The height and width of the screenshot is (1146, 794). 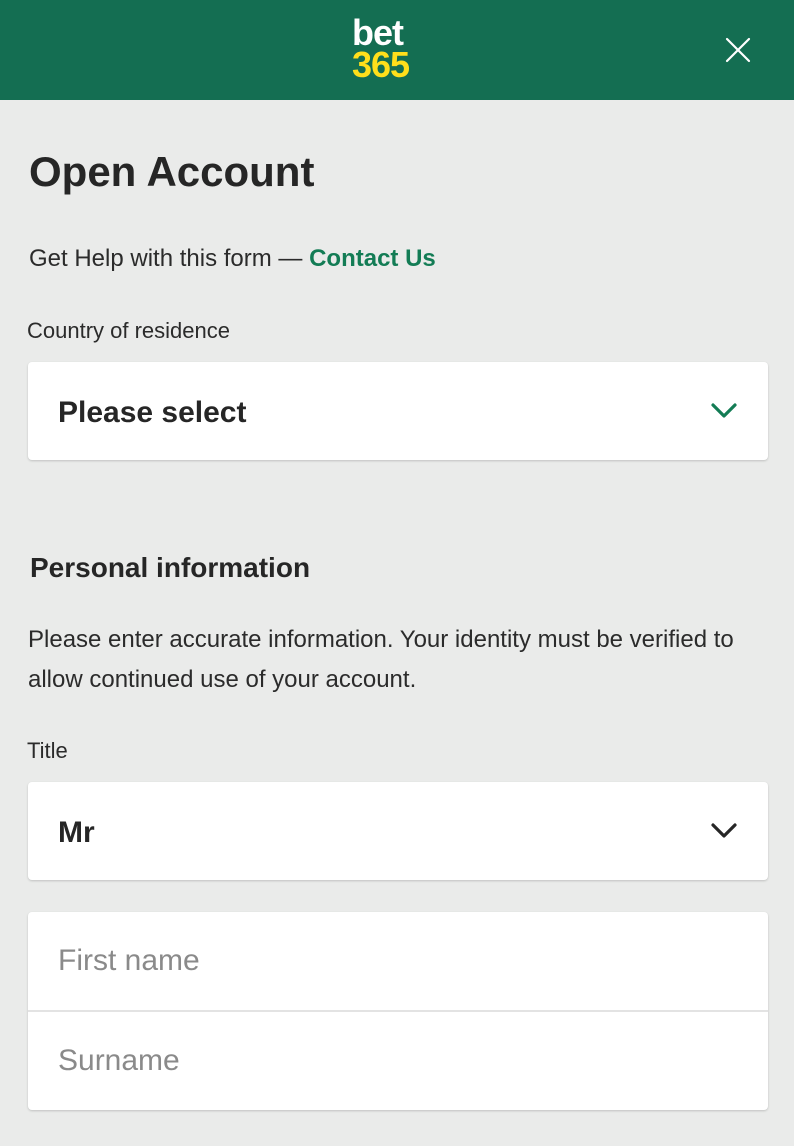 I want to click on app-header: bet 365, so click(x=397, y=50).